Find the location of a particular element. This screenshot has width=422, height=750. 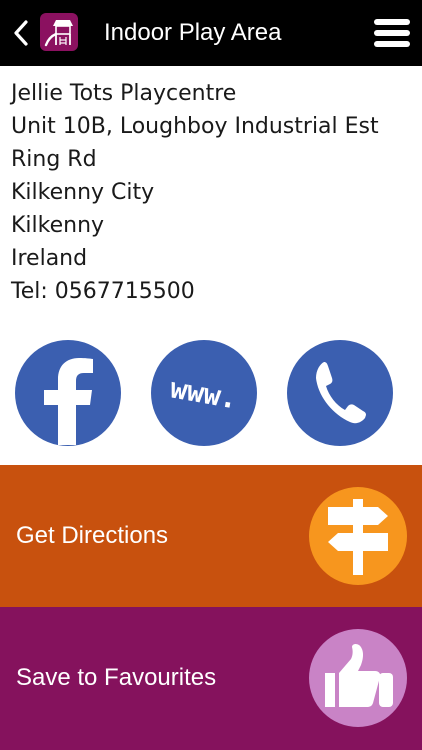

save-to-favourites-label: Save to Favourites is located at coordinates (116, 677).